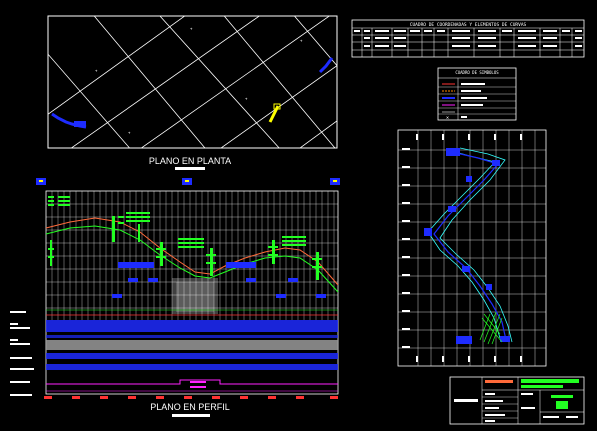 Image resolution: width=597 pixels, height=431 pixels. Describe the element at coordinates (477, 72) in the screenshot. I see `symbol-legend-title: CUADRO DE SIMBOLOS` at that location.